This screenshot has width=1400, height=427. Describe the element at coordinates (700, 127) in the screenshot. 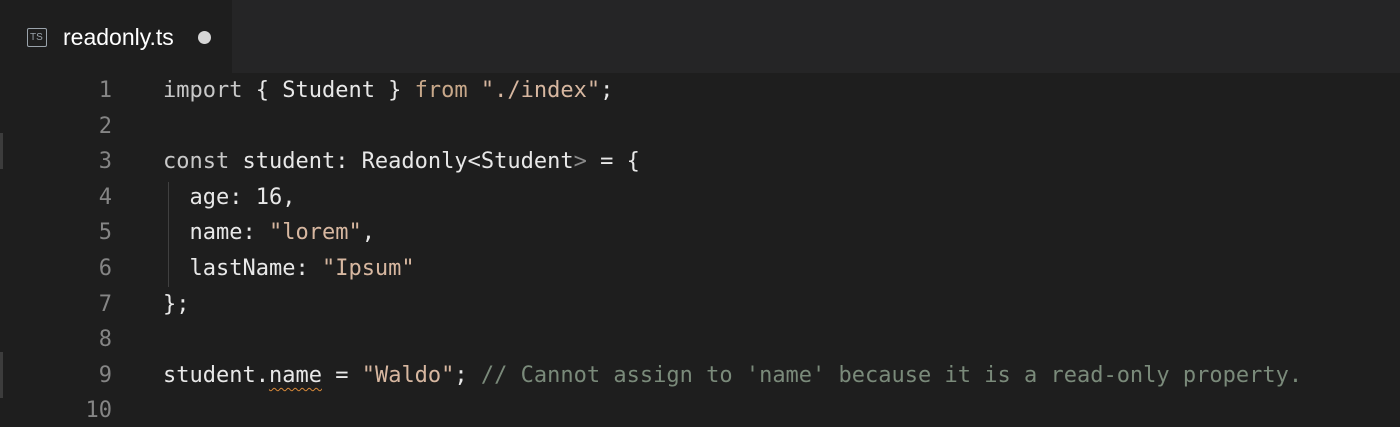

I see `code-line: 2` at that location.